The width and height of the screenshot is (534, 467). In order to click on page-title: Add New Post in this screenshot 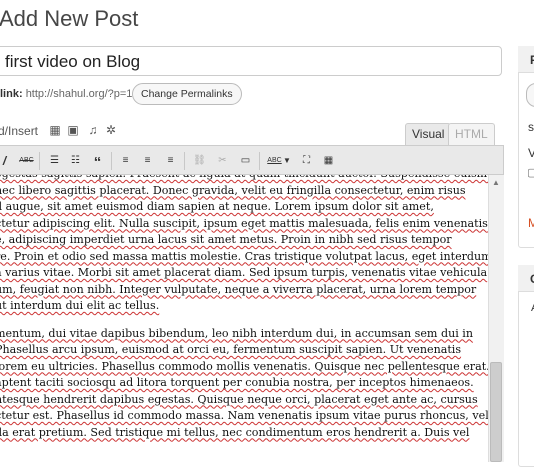, I will do `click(69, 18)`.